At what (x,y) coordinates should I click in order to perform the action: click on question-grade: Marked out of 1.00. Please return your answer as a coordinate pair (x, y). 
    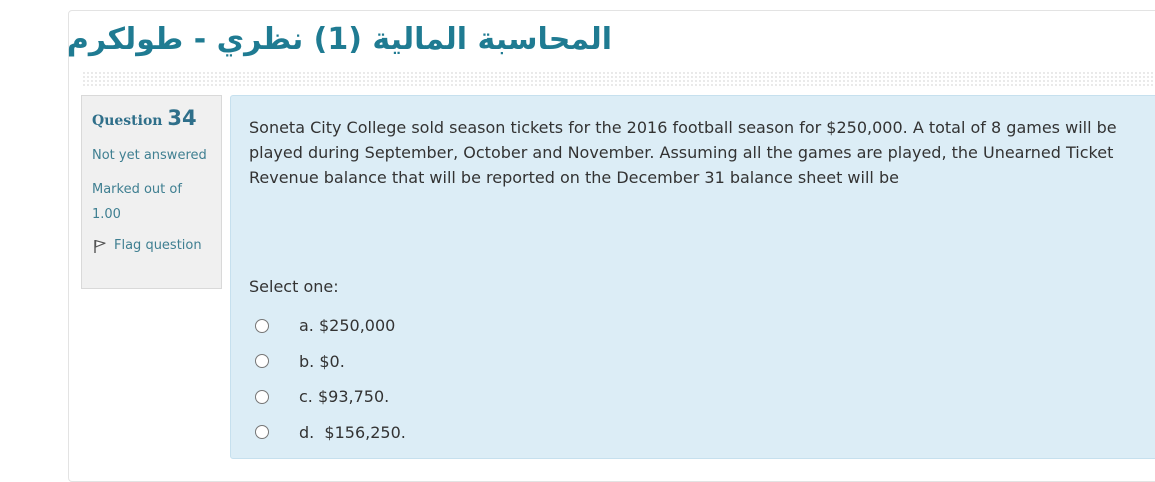
    Looking at the image, I should click on (137, 202).